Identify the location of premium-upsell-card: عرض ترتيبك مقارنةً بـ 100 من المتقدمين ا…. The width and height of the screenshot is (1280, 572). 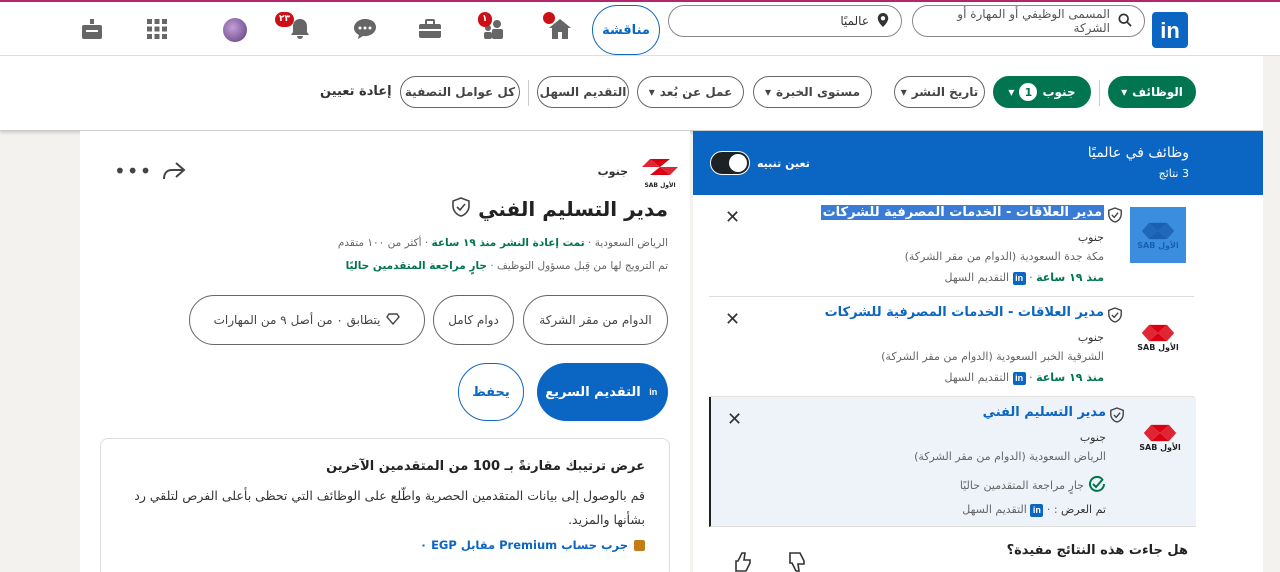
(385, 505).